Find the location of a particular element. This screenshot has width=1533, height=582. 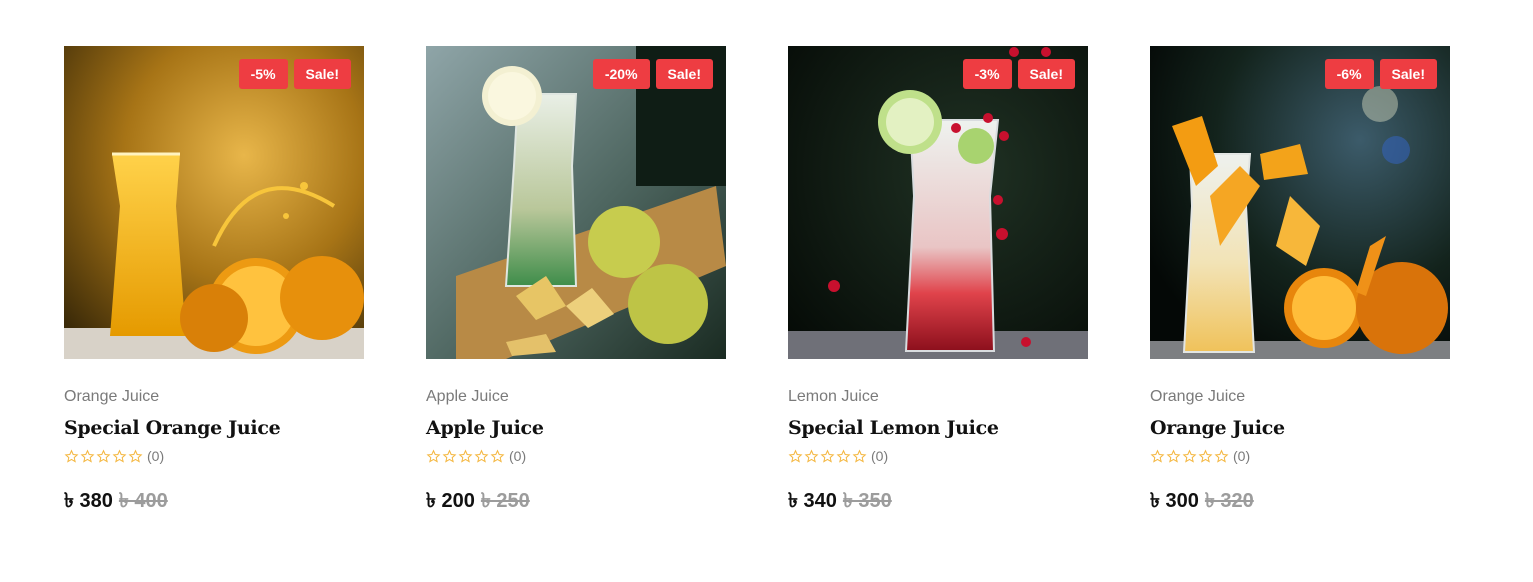

orange-splash-image is located at coordinates (1300, 202).